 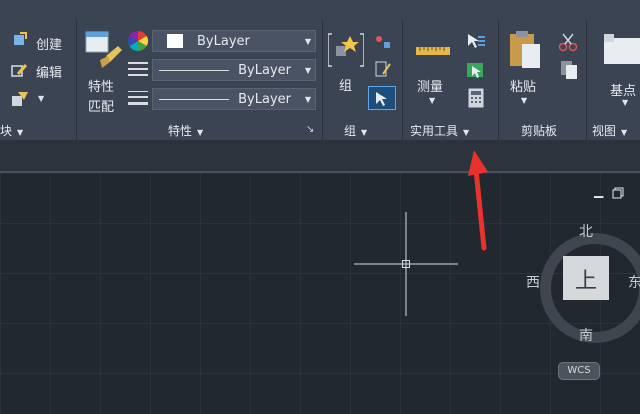 What do you see at coordinates (234, 99) in the screenshot?
I see `lineweight-dropdown: ByLayer ▼` at bounding box center [234, 99].